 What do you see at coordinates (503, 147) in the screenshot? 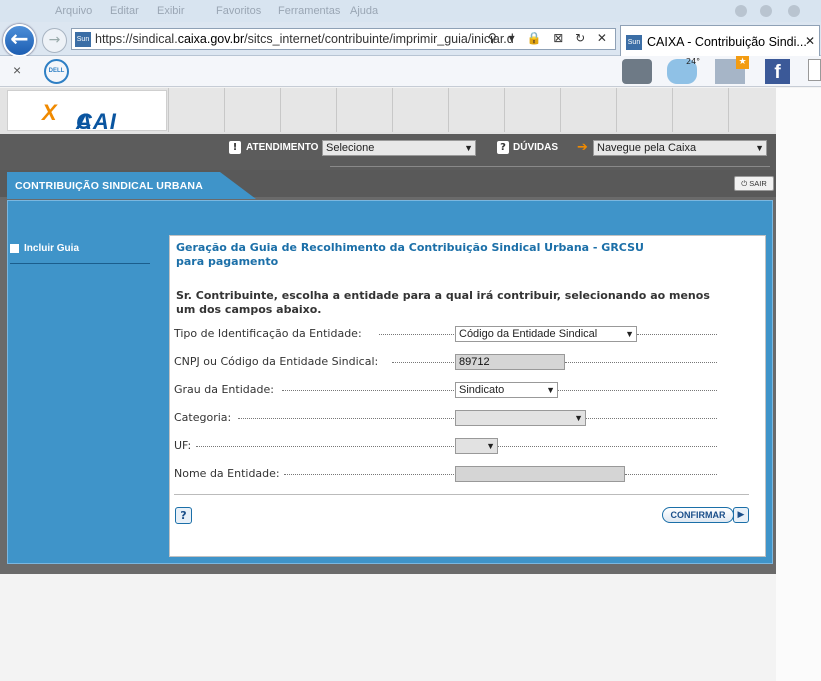
I see `help-question-icon: ?` at bounding box center [503, 147].